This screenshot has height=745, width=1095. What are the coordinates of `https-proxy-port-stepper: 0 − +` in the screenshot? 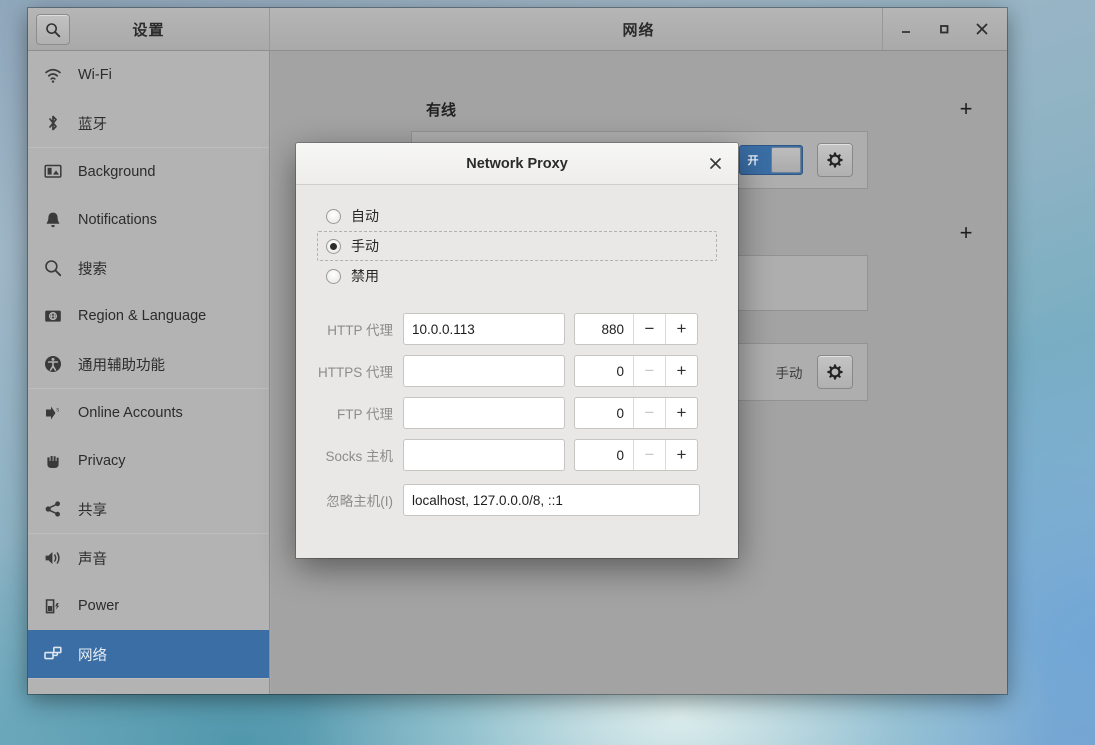 It's located at (636, 371).